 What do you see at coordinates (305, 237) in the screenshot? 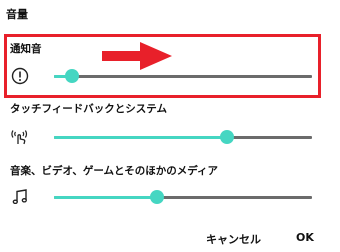
I see `ok-button: OK` at bounding box center [305, 237].